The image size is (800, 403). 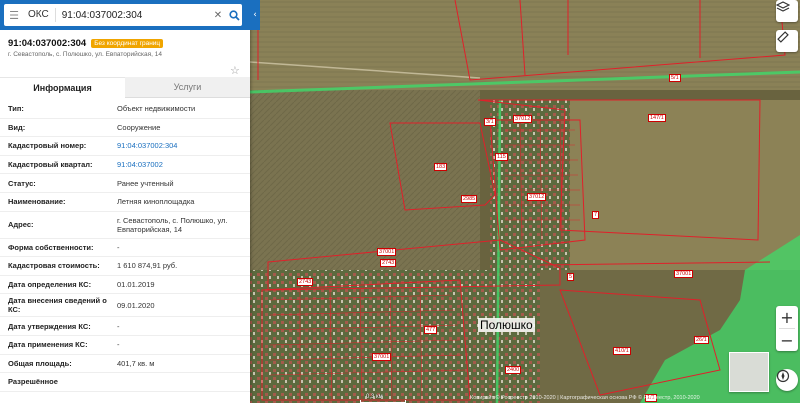 What do you see at coordinates (675, 78) in the screenshot?
I see `parcel-label: 5/1` at bounding box center [675, 78].